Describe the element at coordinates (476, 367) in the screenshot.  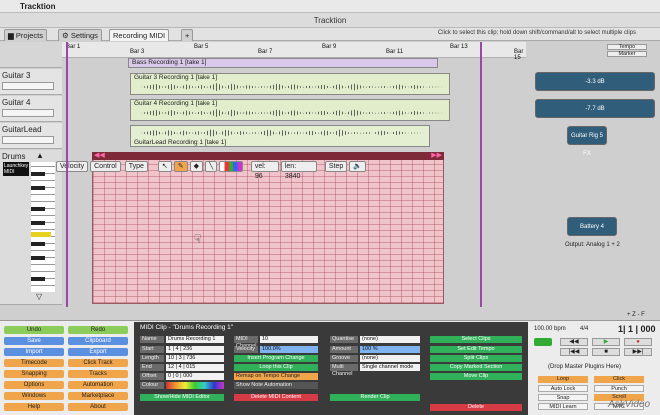
I see `copy-marked-button: Copy Marked Section` at that location.